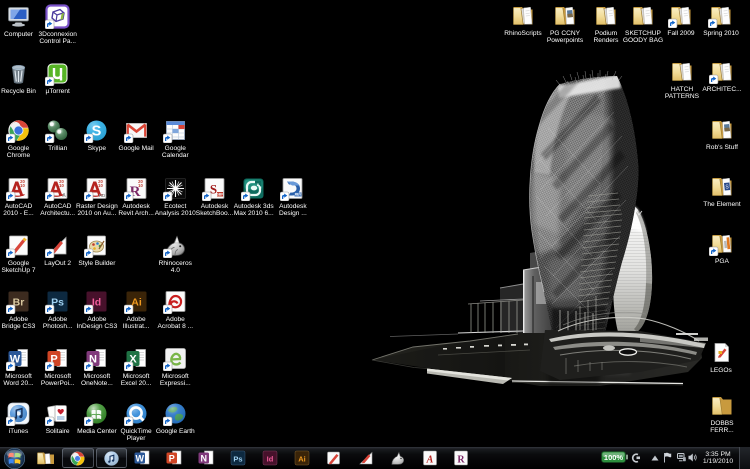  What do you see at coordinates (221, 195) in the screenshot?
I see `svg-text: SBP` at bounding box center [221, 195].